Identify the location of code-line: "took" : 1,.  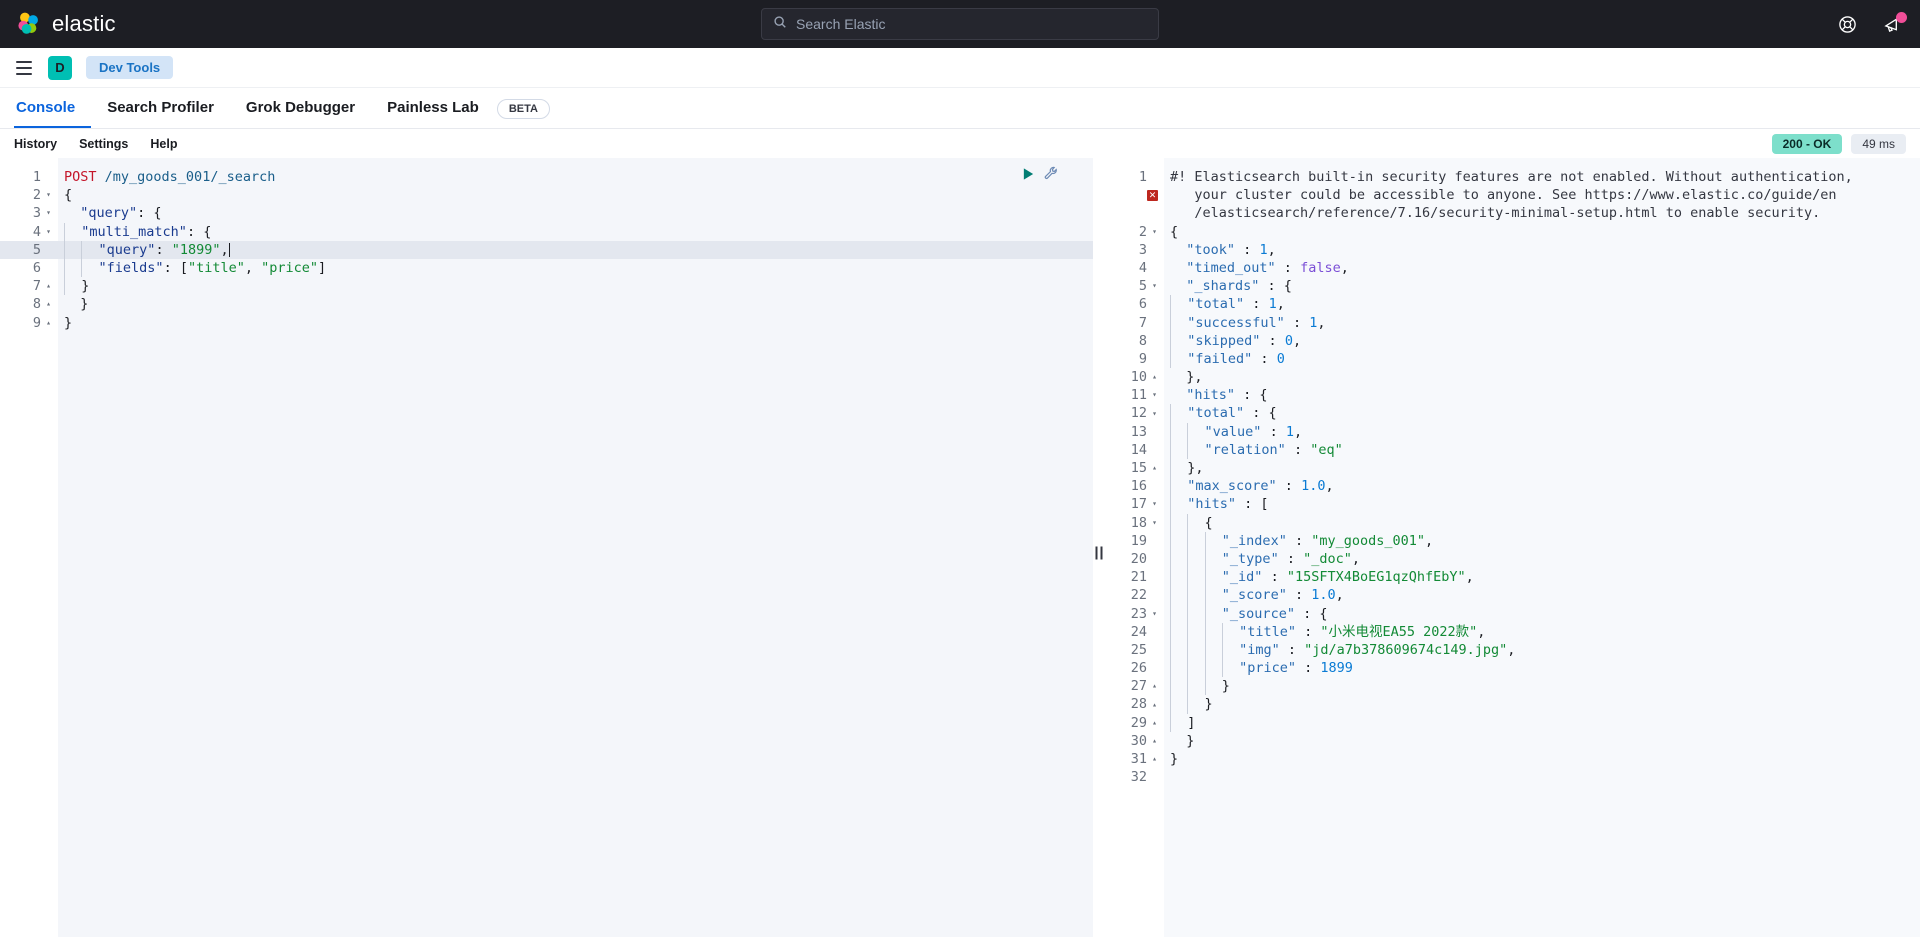
(1542, 250).